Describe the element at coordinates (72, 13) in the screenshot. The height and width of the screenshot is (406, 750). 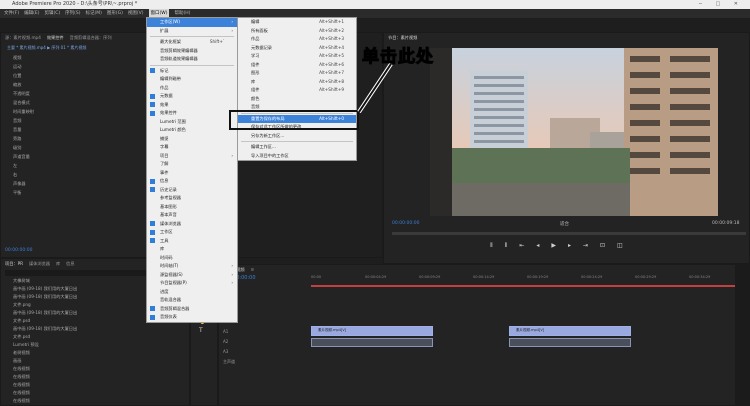
I see `menu-item-3: 序列(S)` at that location.